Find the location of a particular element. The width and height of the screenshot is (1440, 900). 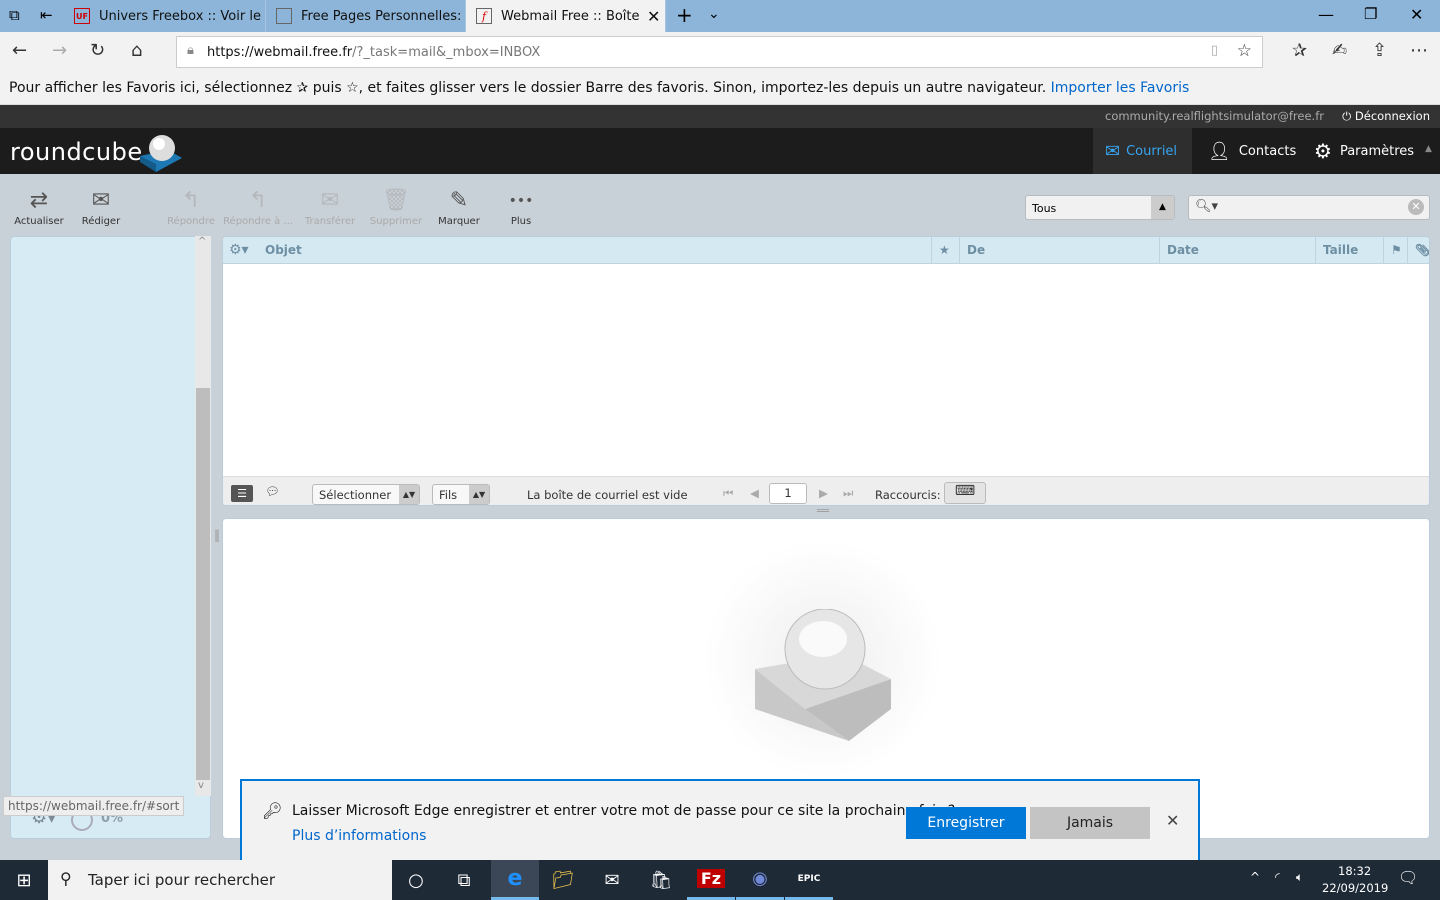

compose-button: ✉ Rédiger is located at coordinates (101, 206).